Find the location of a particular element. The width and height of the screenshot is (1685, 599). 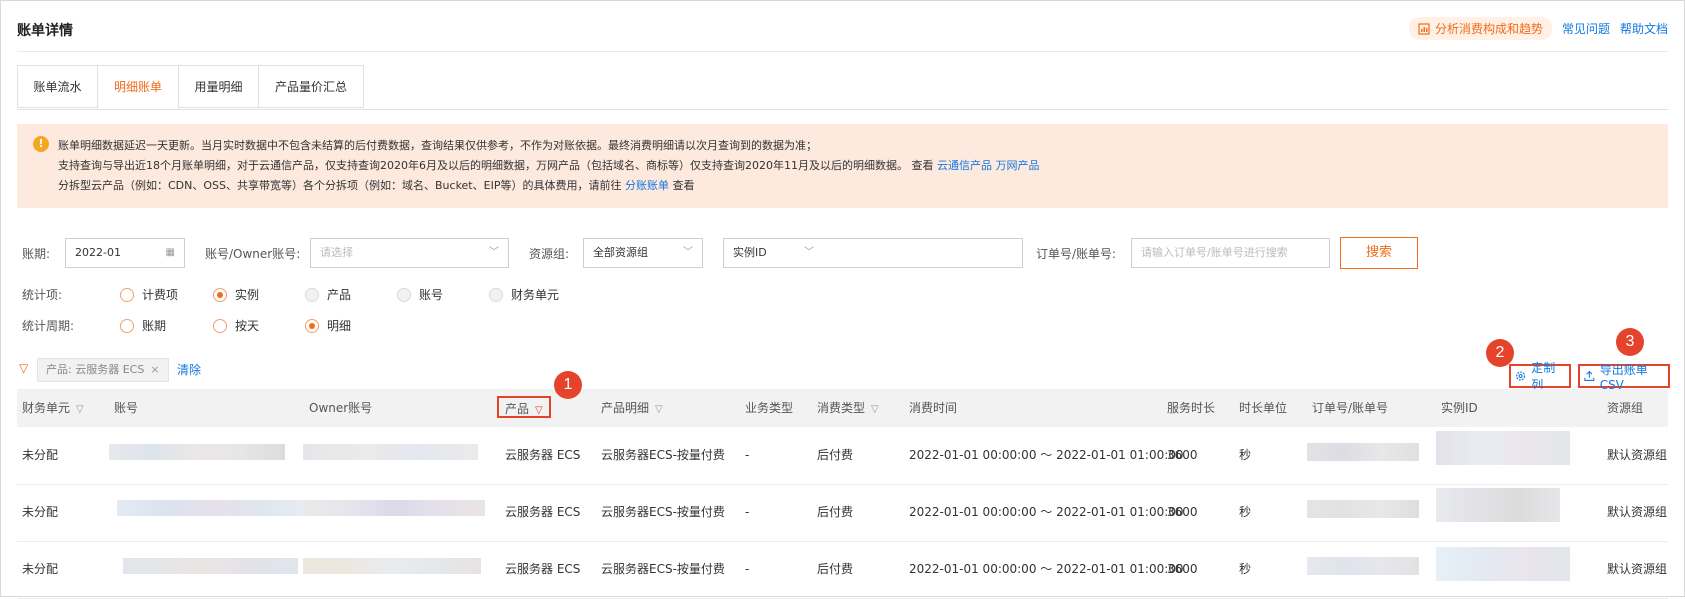

bar-chart-icon is located at coordinates (1424, 28).